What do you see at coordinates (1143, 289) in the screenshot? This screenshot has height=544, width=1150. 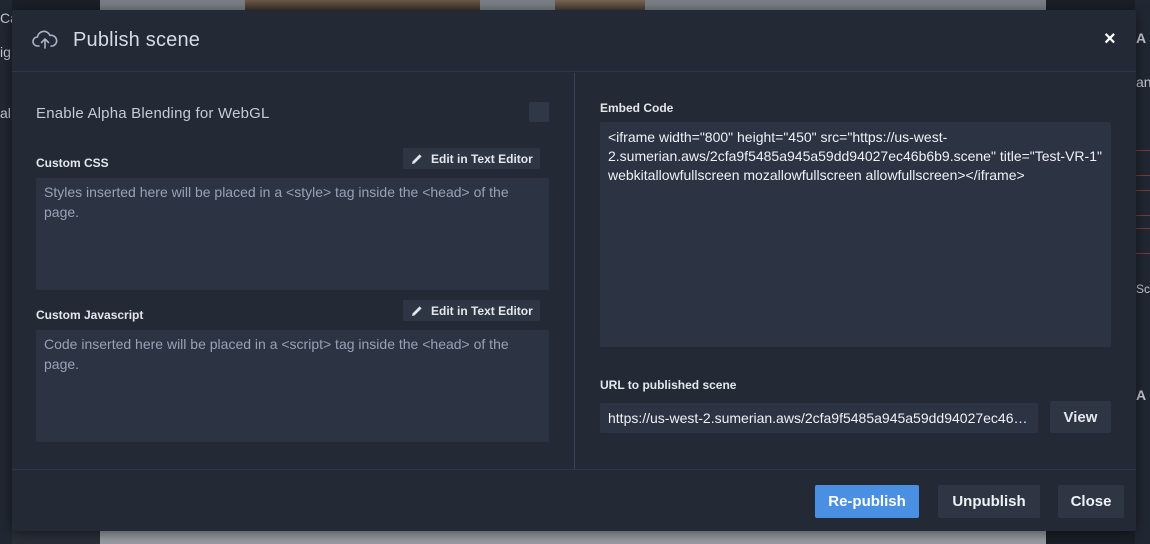 I see `right-panel-text: Sca` at bounding box center [1143, 289].